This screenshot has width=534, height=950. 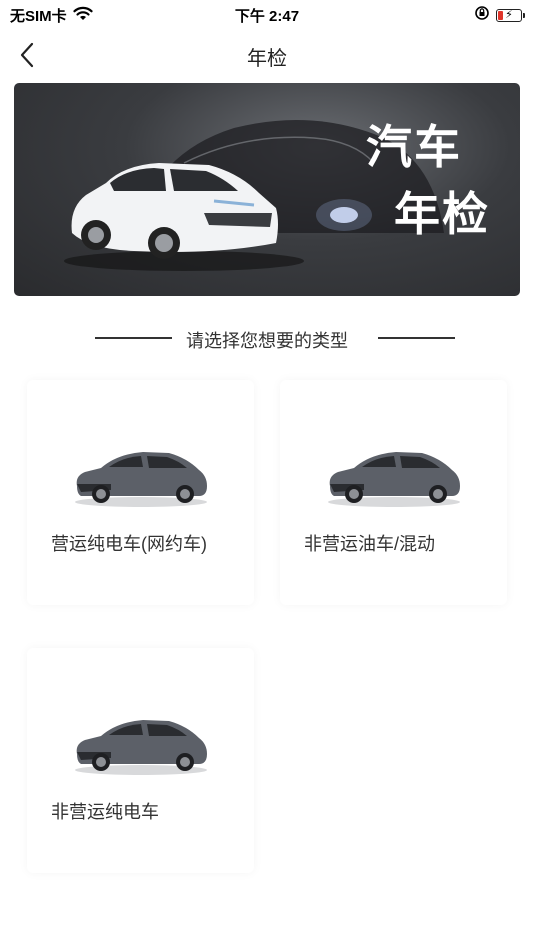 I want to click on battery-icon: ⚡, so click(x=510, y=15).